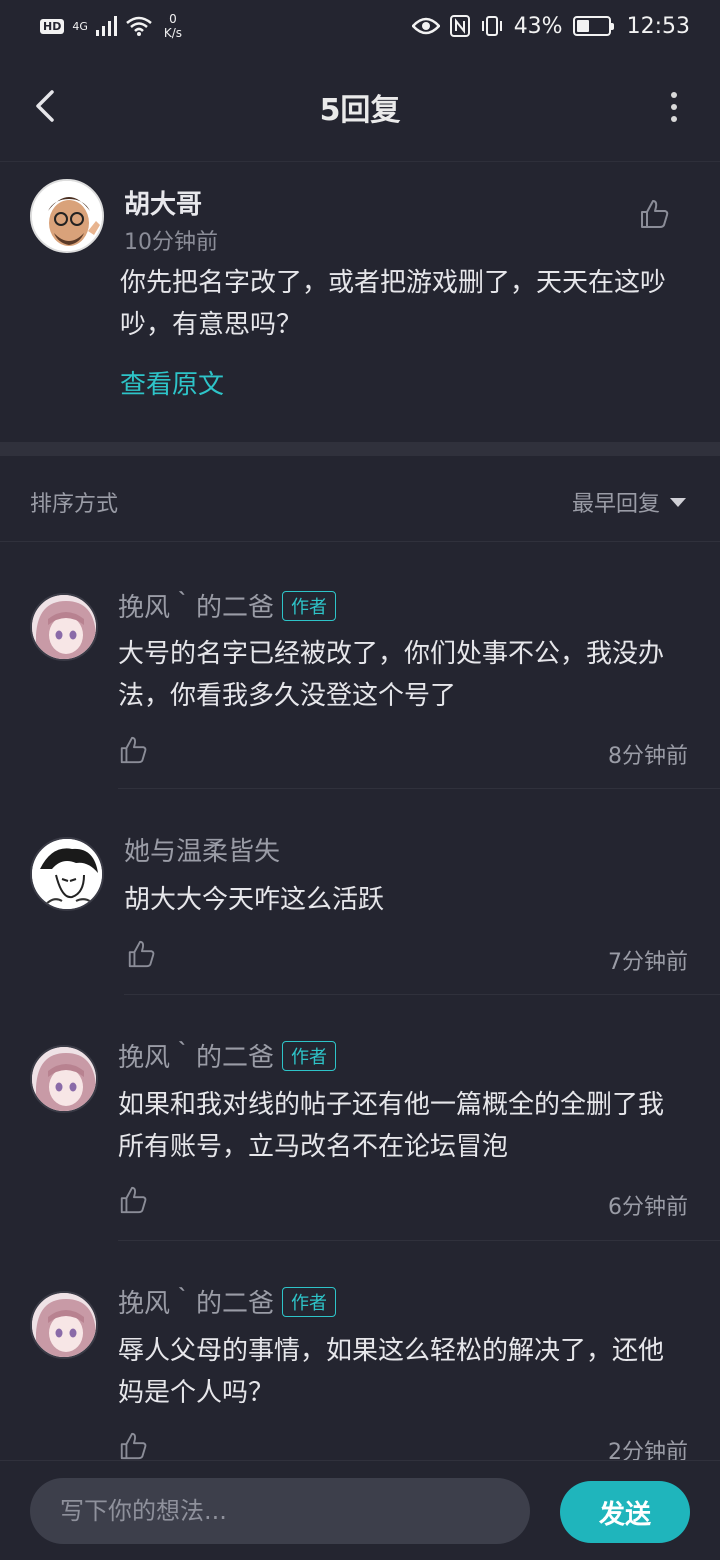  I want to click on reply-text: 如果和我对线的帖子还有他一篇概全的全删了我所有账号，立马改名不在论坛冒泡, so click(391, 1126).